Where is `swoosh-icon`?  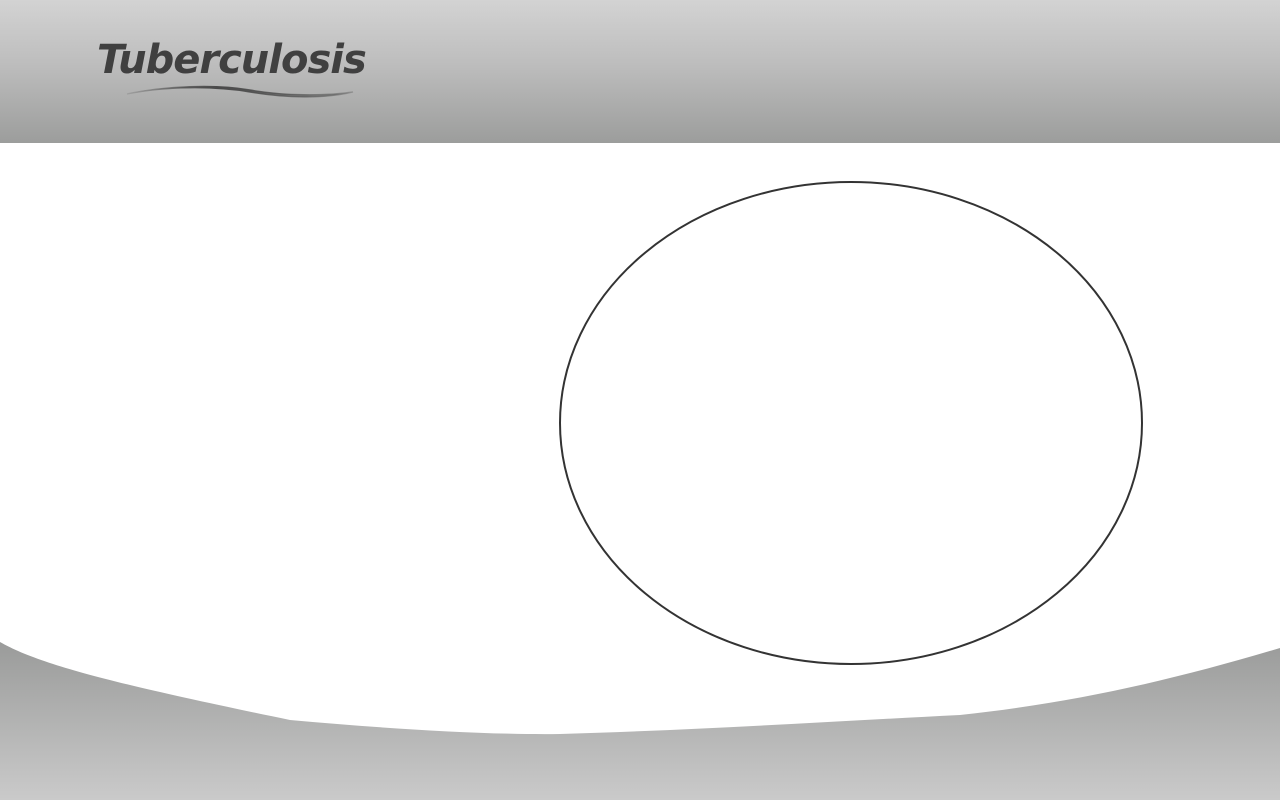
swoosh-icon is located at coordinates (240, 91).